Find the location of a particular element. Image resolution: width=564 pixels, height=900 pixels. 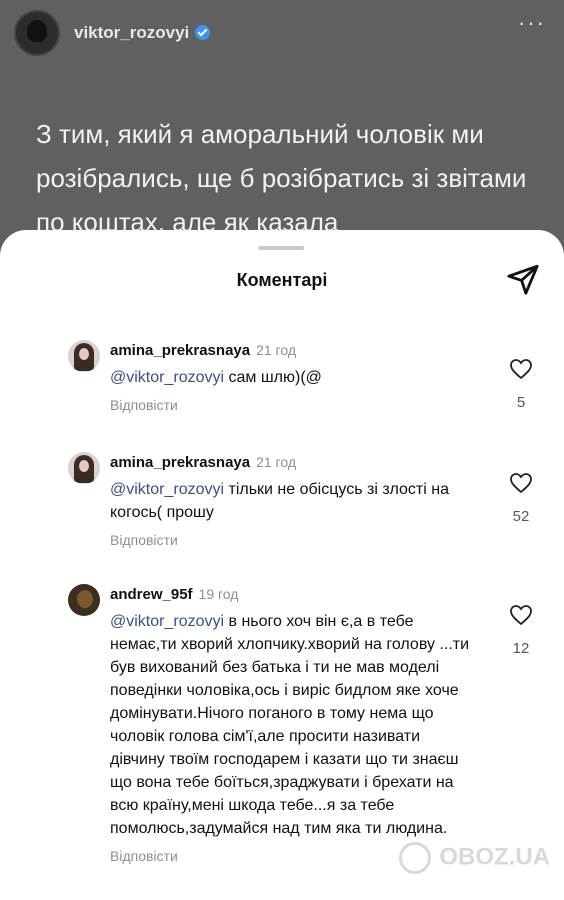

comment-text-body: сам шлю)(@ is located at coordinates (273, 377).